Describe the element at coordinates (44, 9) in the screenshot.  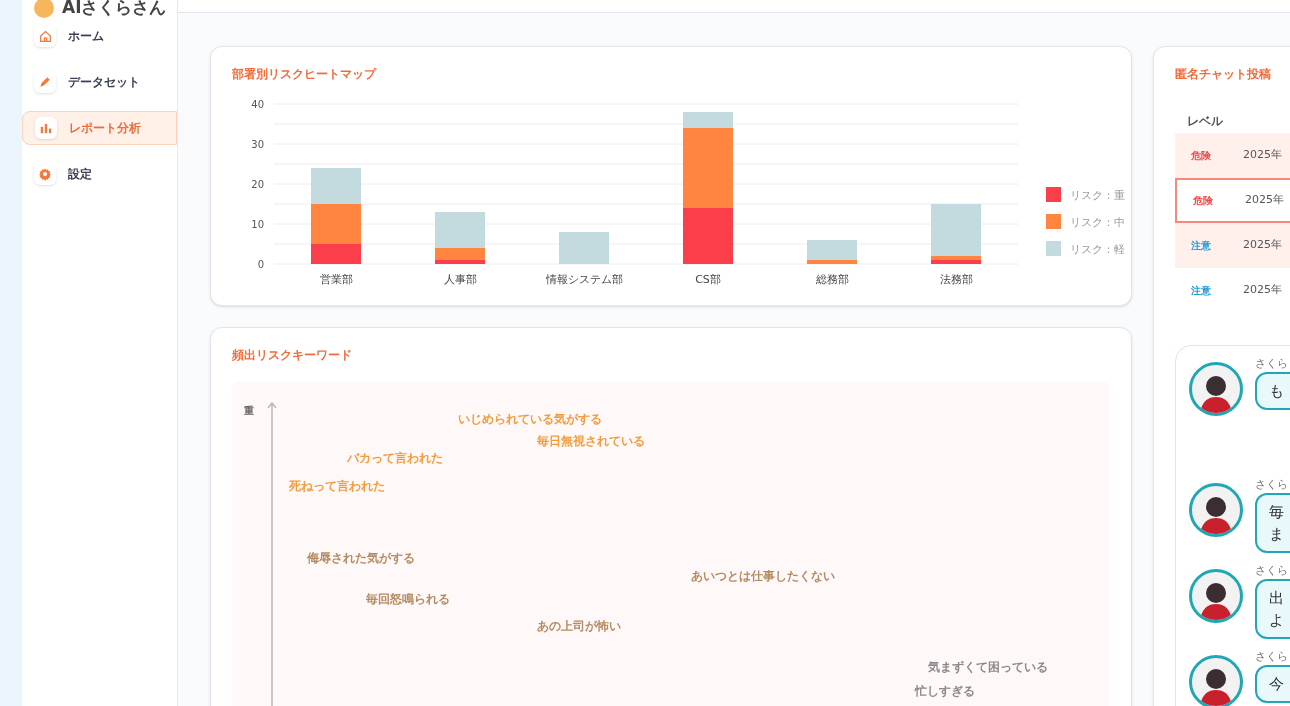
I see `logo-icon` at that location.